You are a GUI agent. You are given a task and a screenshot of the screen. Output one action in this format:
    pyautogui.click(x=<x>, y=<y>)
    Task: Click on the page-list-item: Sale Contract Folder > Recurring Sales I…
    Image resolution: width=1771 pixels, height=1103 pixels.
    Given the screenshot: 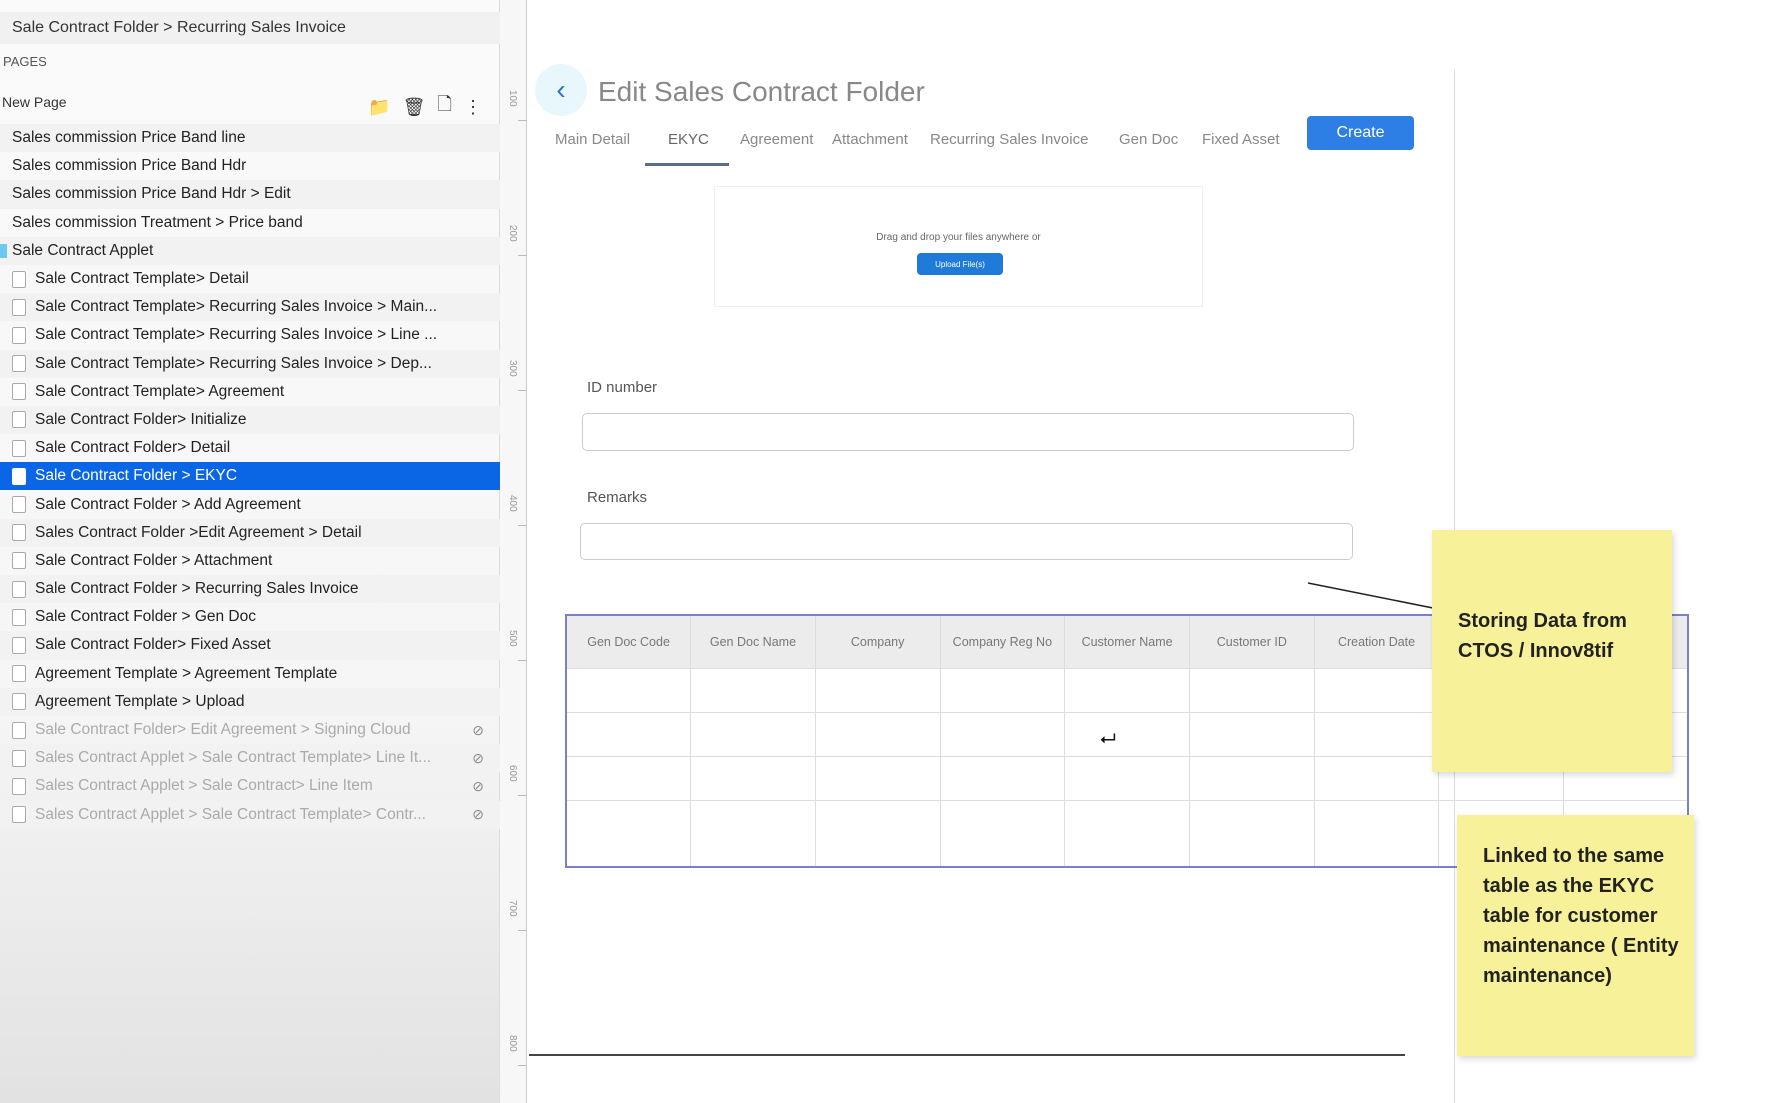 What is the action you would take?
    pyautogui.click(x=250, y=589)
    